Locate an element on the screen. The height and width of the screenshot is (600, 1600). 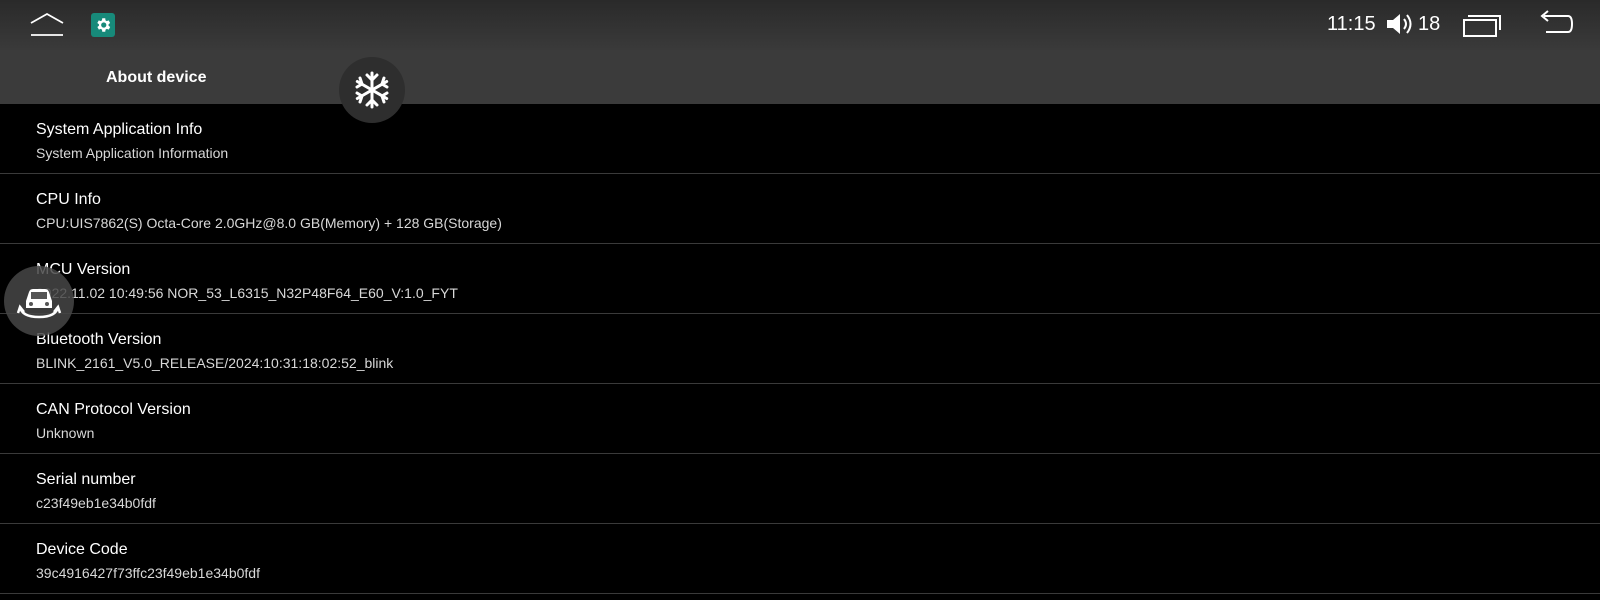
car-float-button is located at coordinates (39, 301).